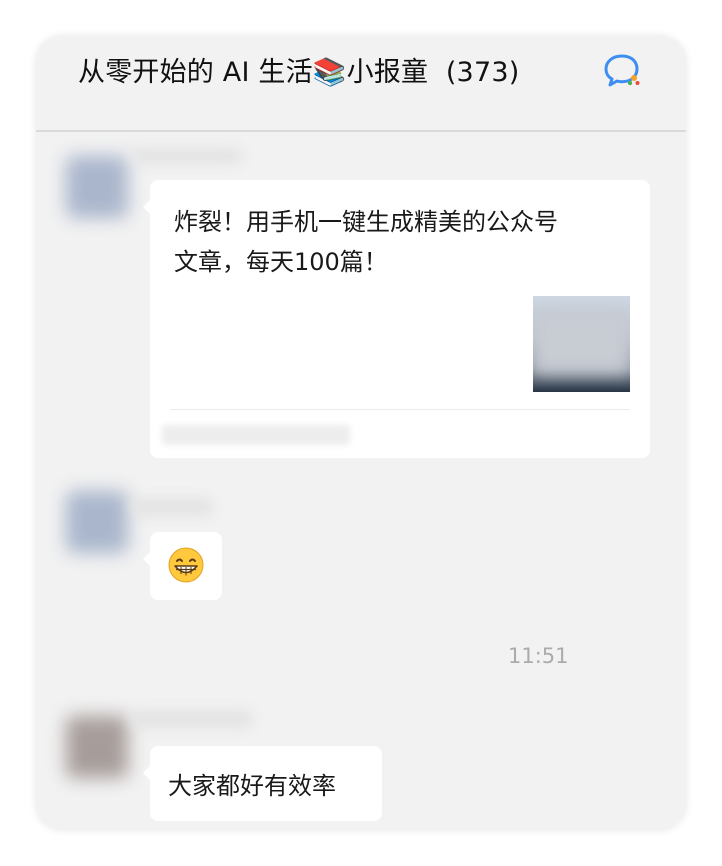 Image resolution: width=722 pixels, height=866 pixels. Describe the element at coordinates (538, 656) in the screenshot. I see `message-timestamp: 11:51` at that location.